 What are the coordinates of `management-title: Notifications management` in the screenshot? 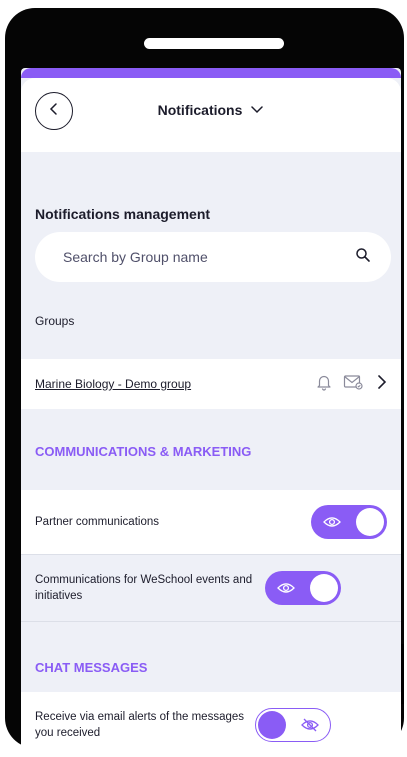 It's located at (123, 214).